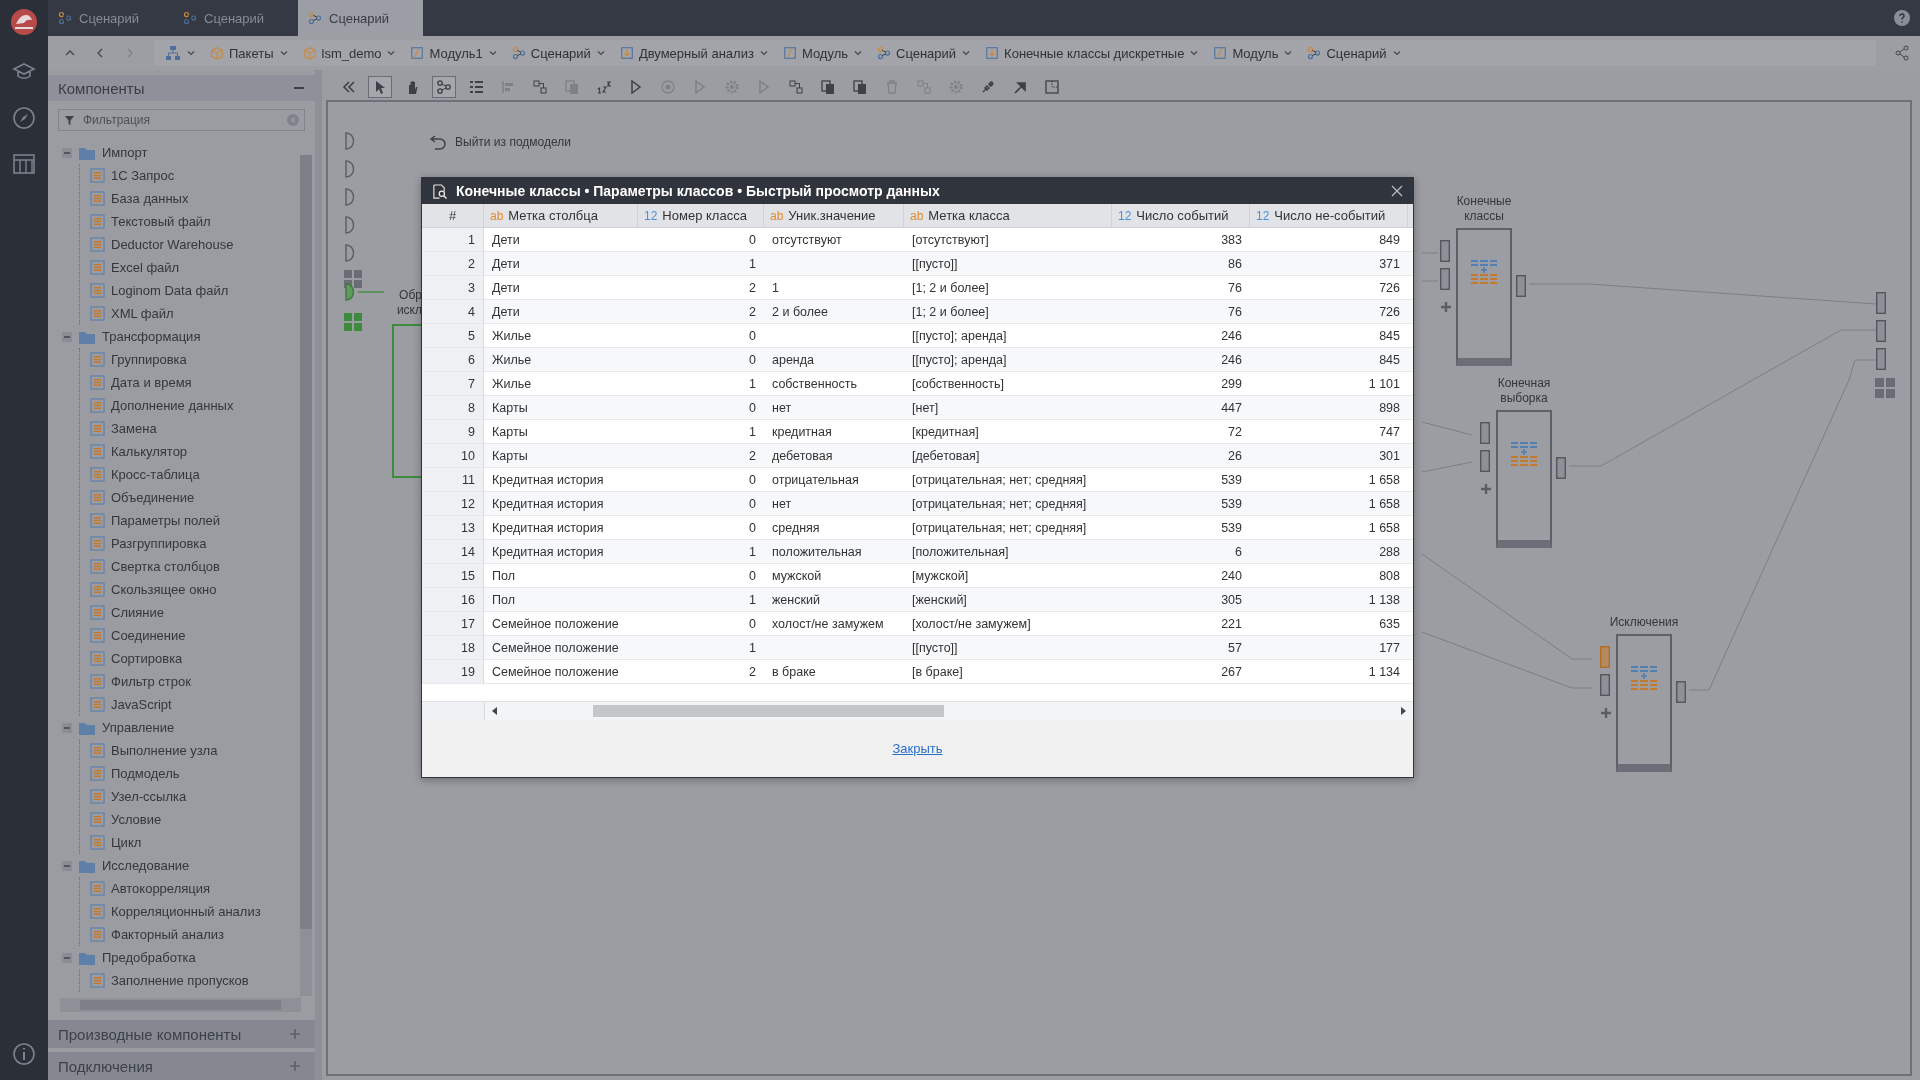  What do you see at coordinates (195, 382) in the screenshot?
I see `tree-item: Дата и время` at bounding box center [195, 382].